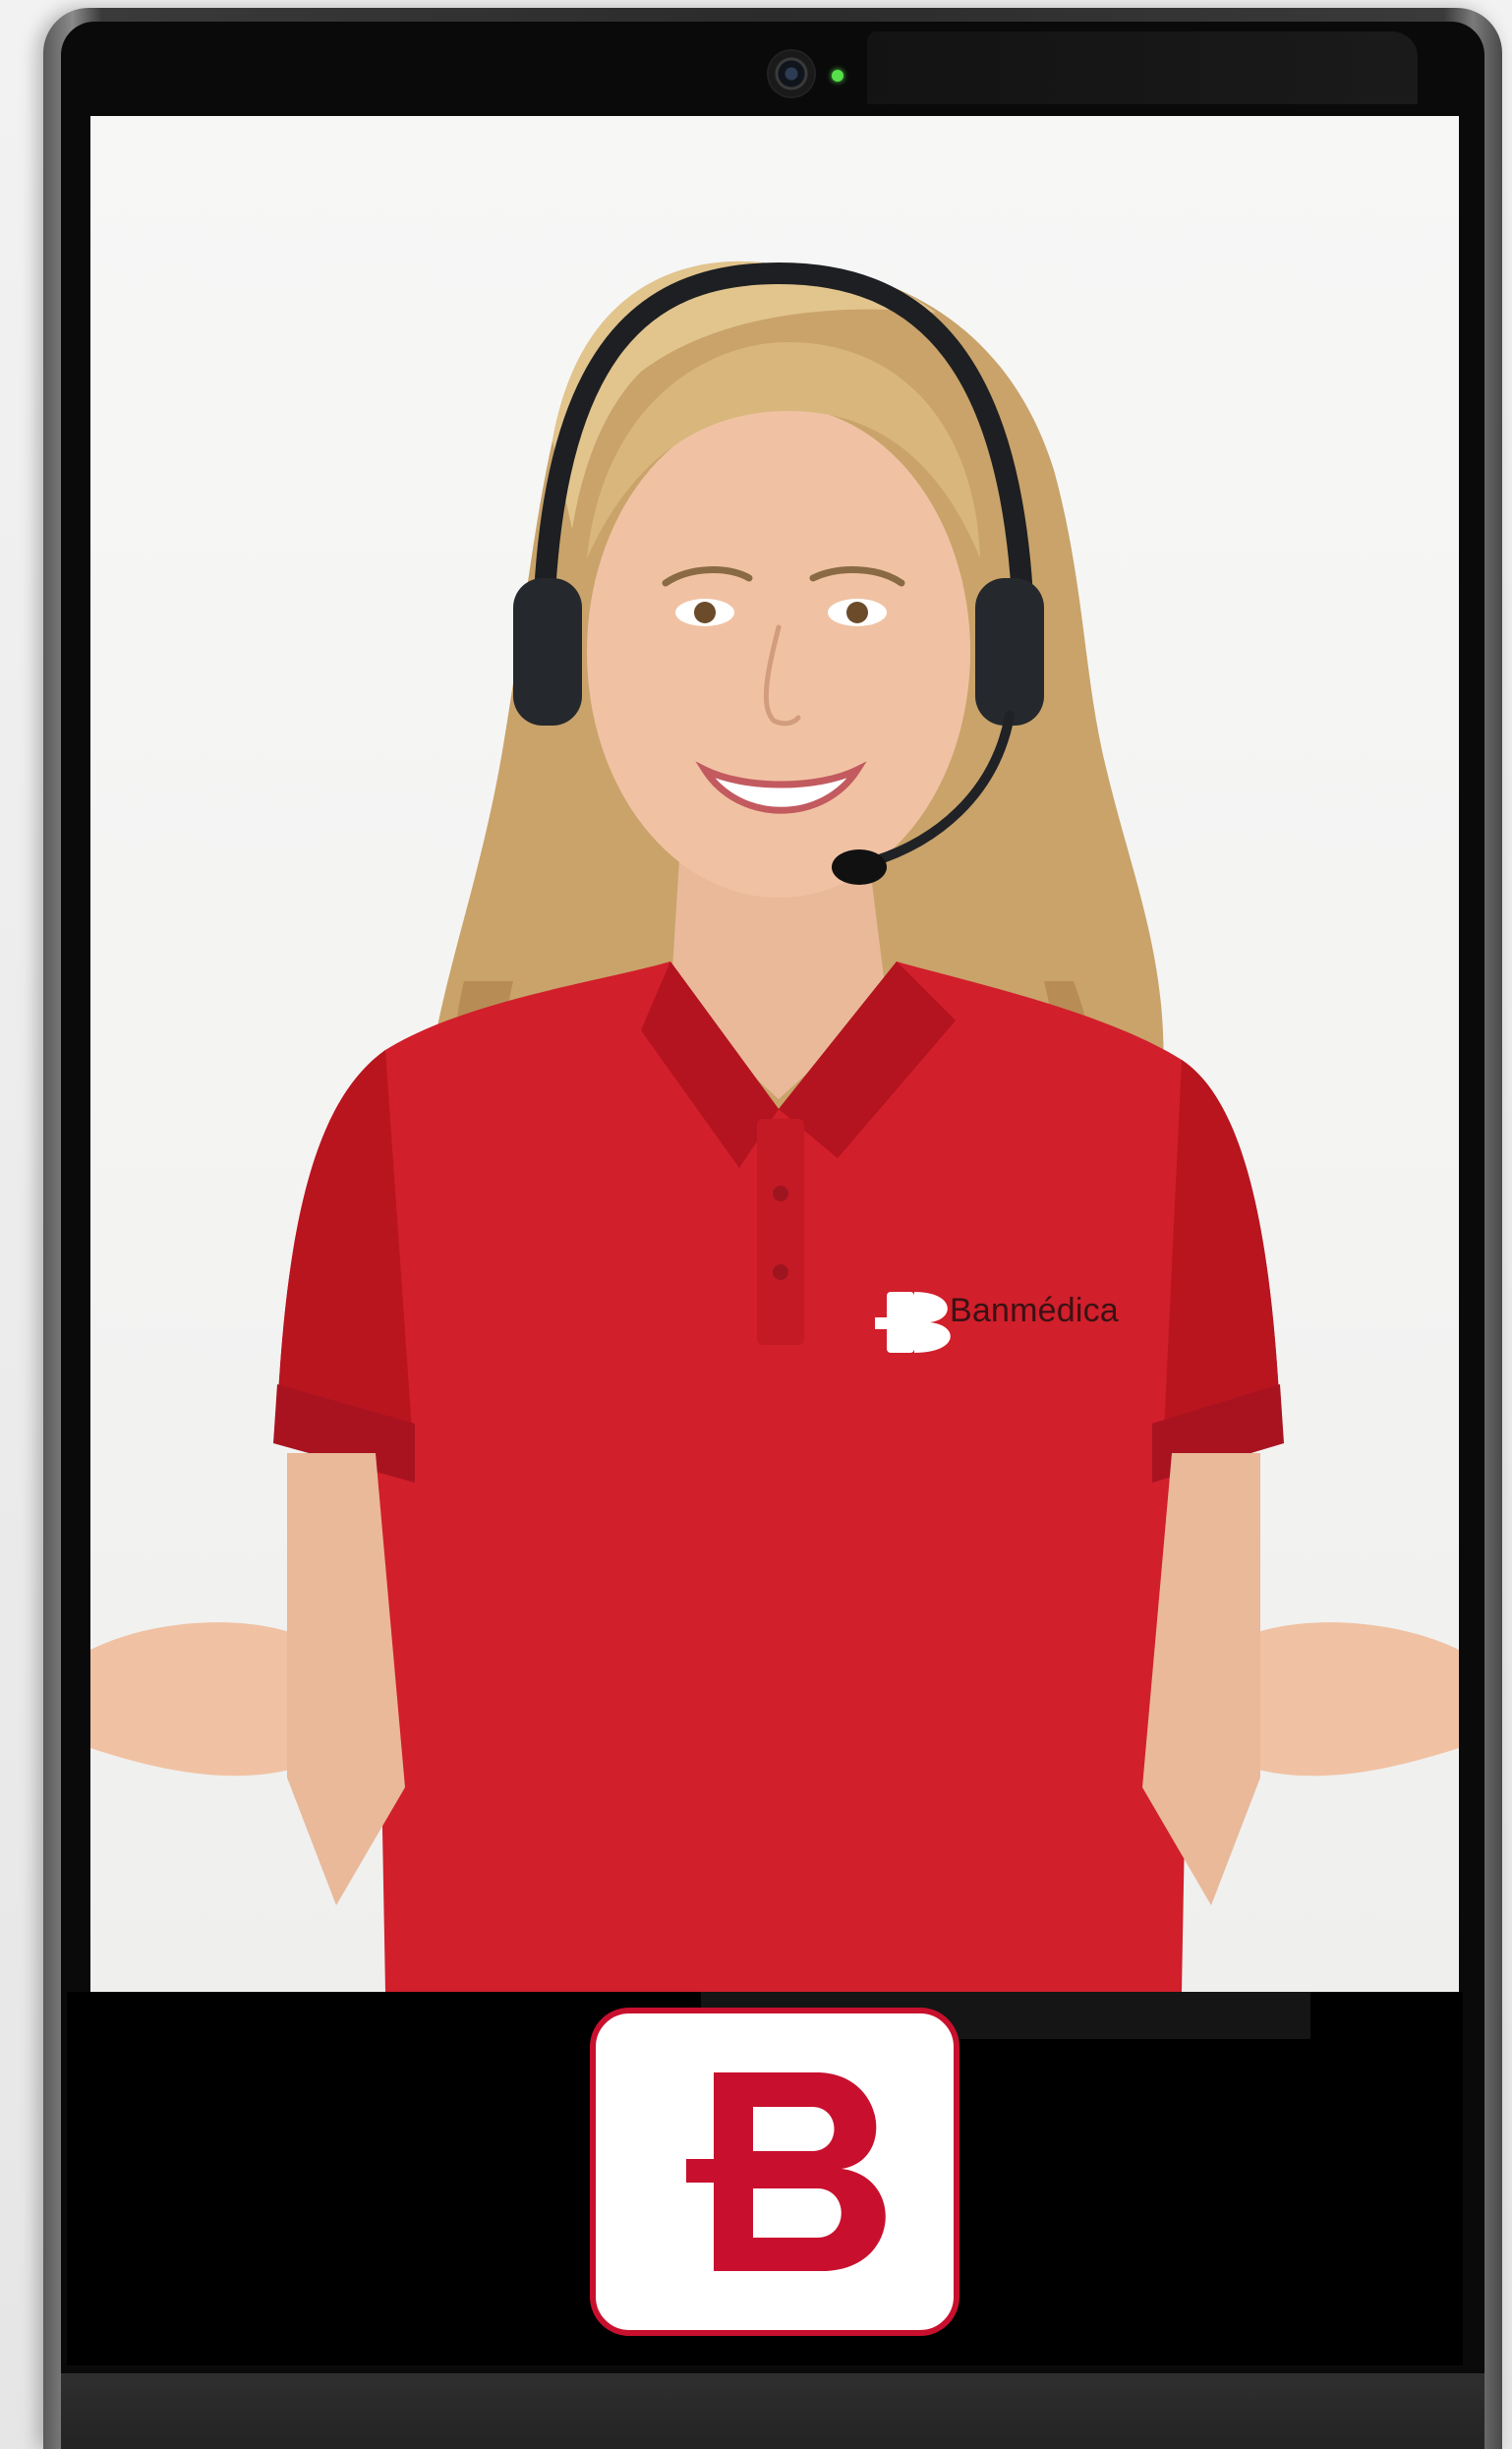  I want to click on banmedica-b-logo-icon, so click(786, 2171).